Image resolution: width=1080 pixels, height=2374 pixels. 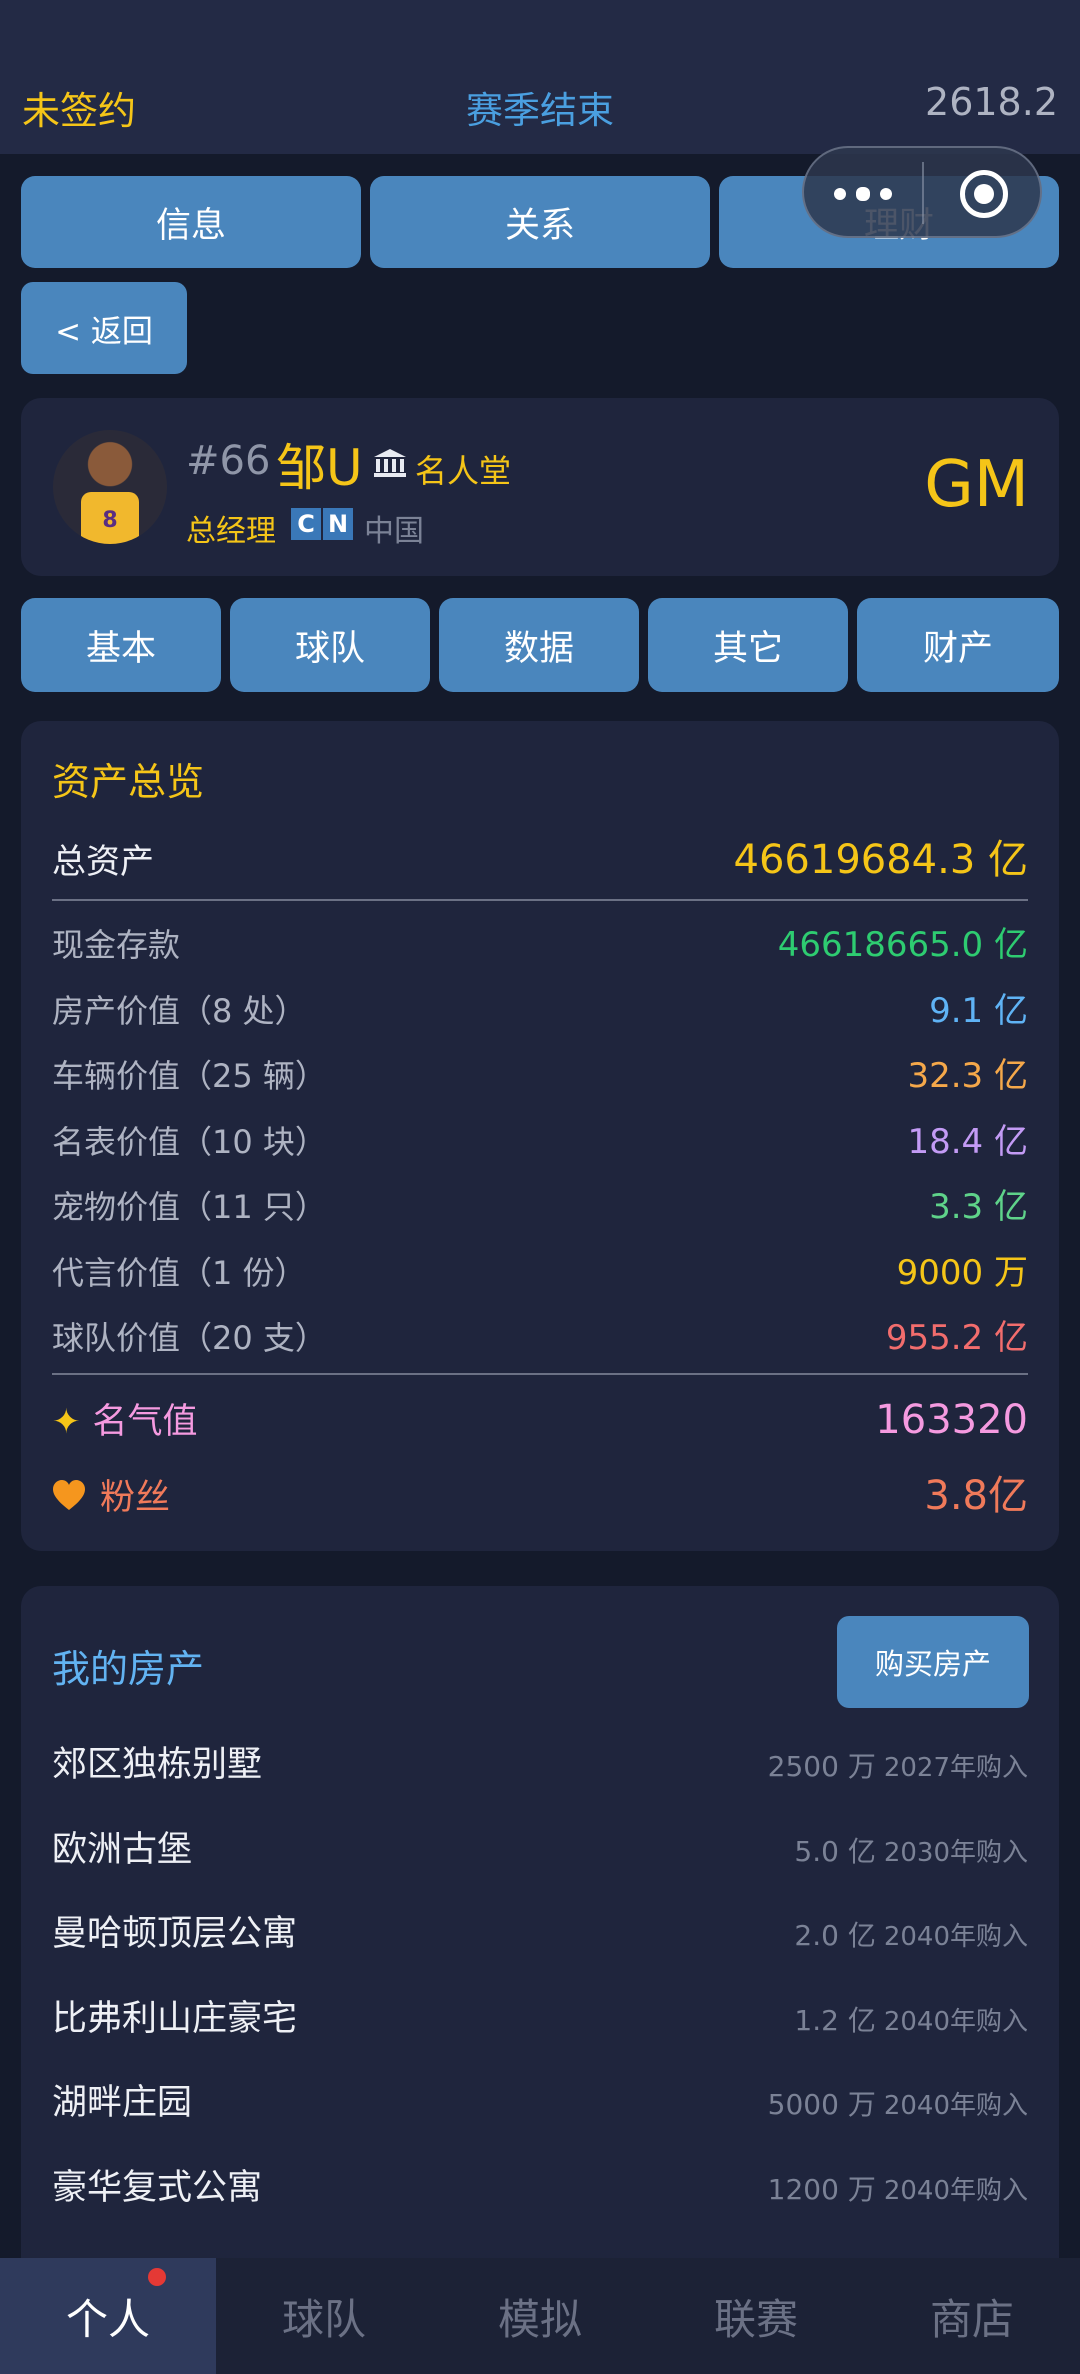 What do you see at coordinates (539, 2319) in the screenshot?
I see `nav-label: 模拟` at bounding box center [539, 2319].